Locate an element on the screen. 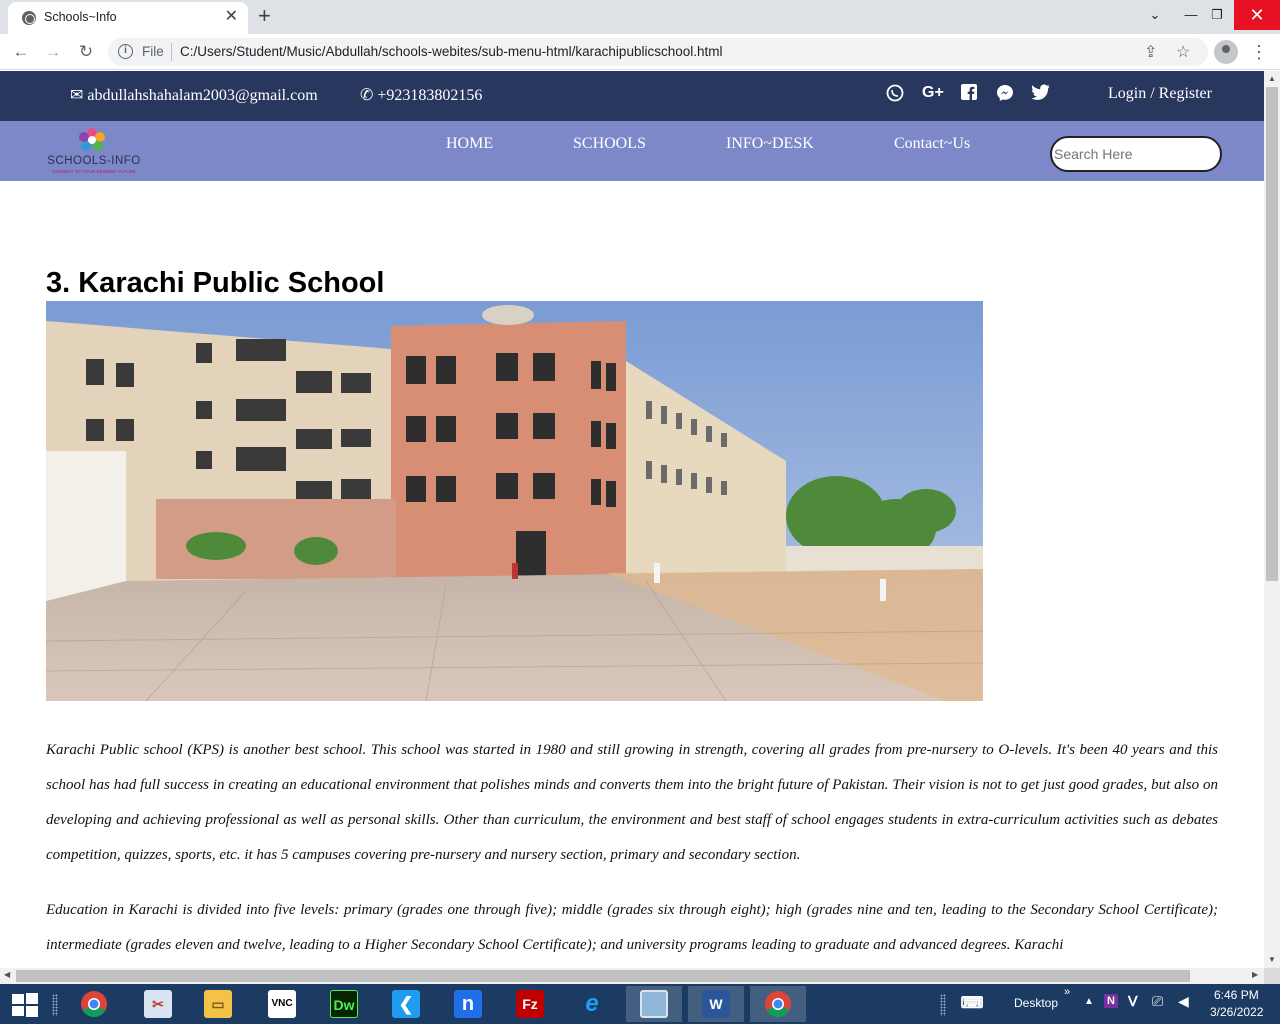 Image resolution: width=1280 pixels, height=1024 pixels. globe-icon is located at coordinates (29, 18).